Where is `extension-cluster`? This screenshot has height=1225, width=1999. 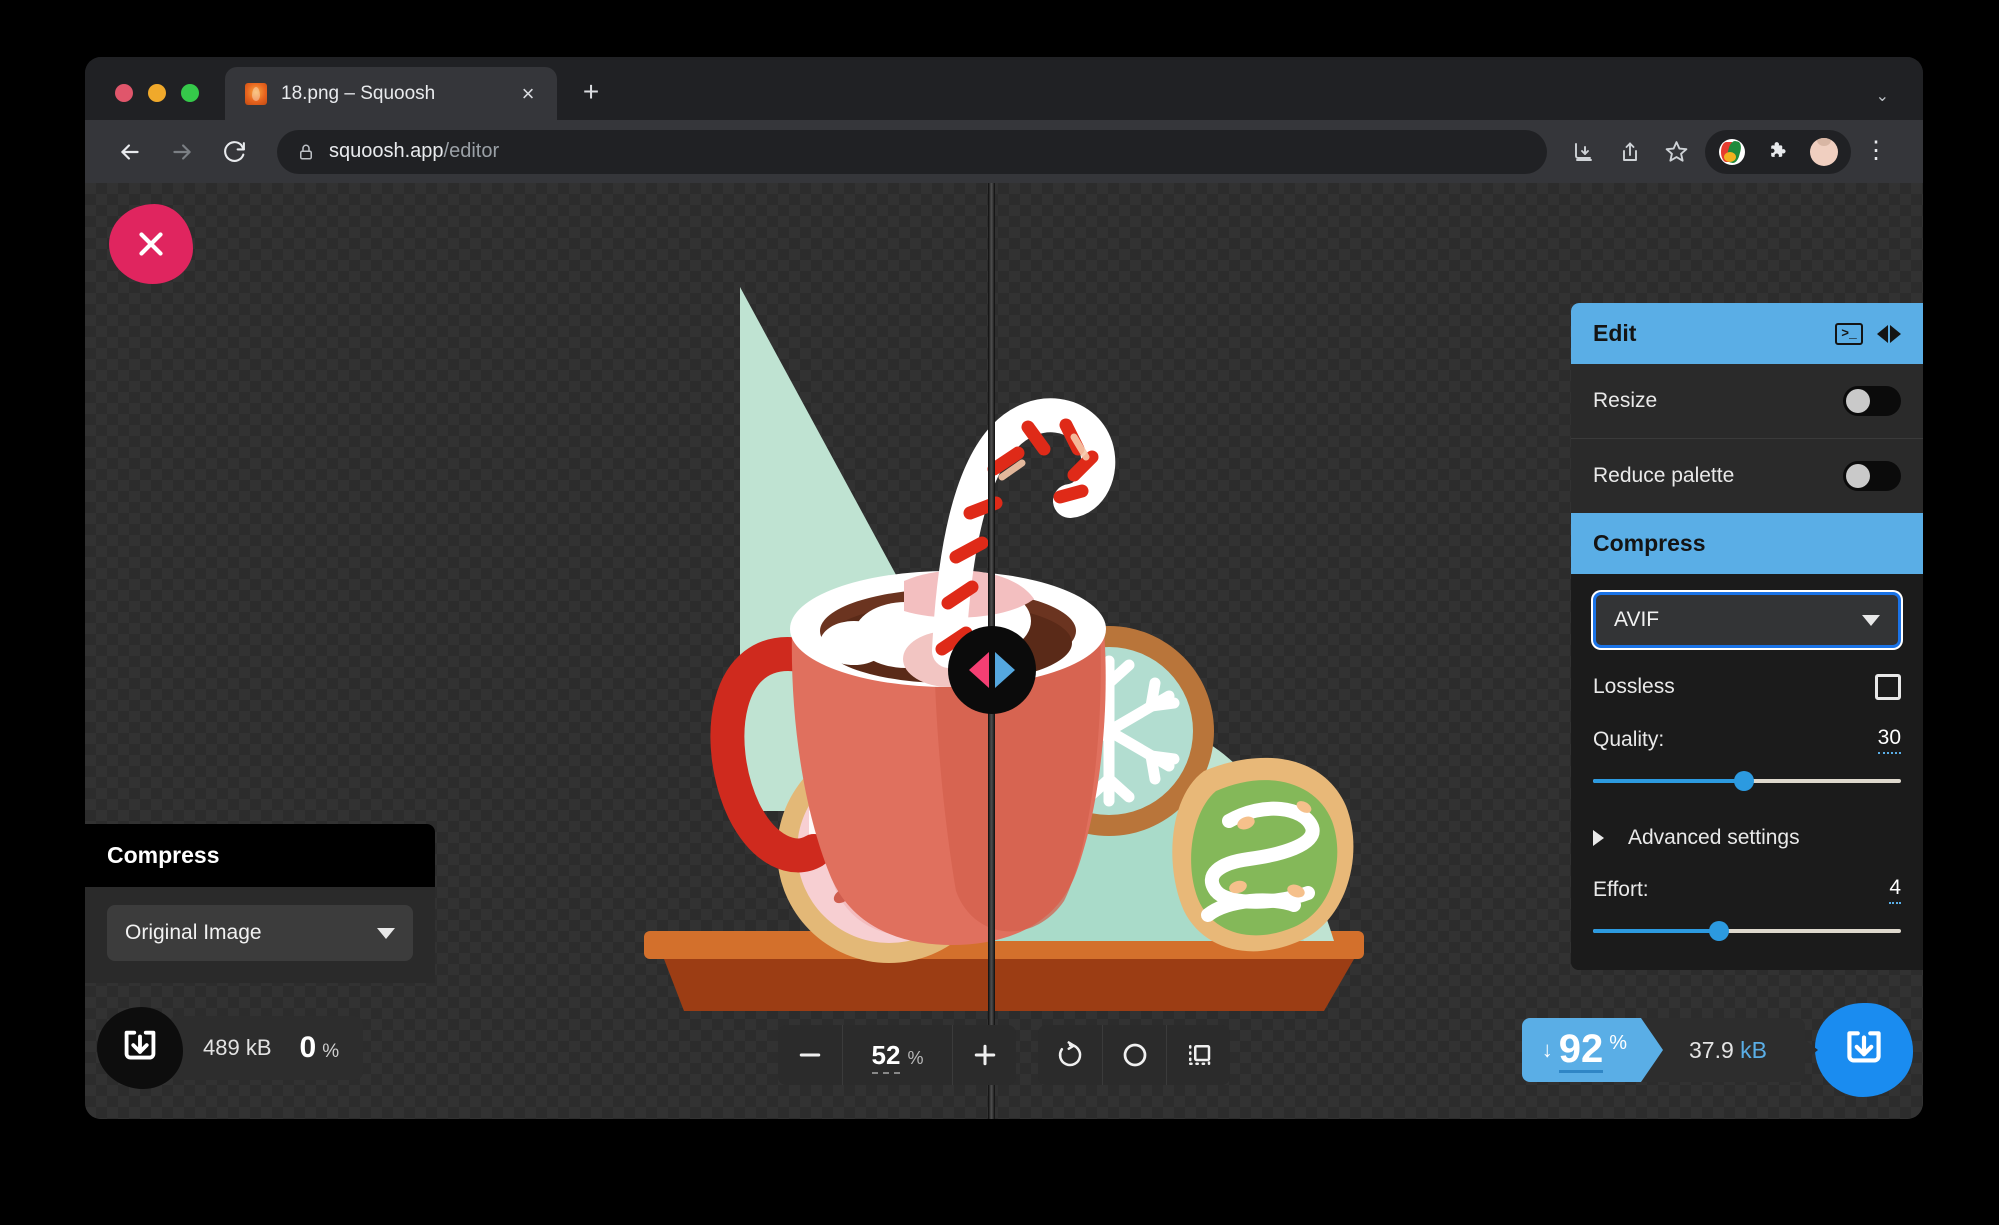 extension-cluster is located at coordinates (1778, 151).